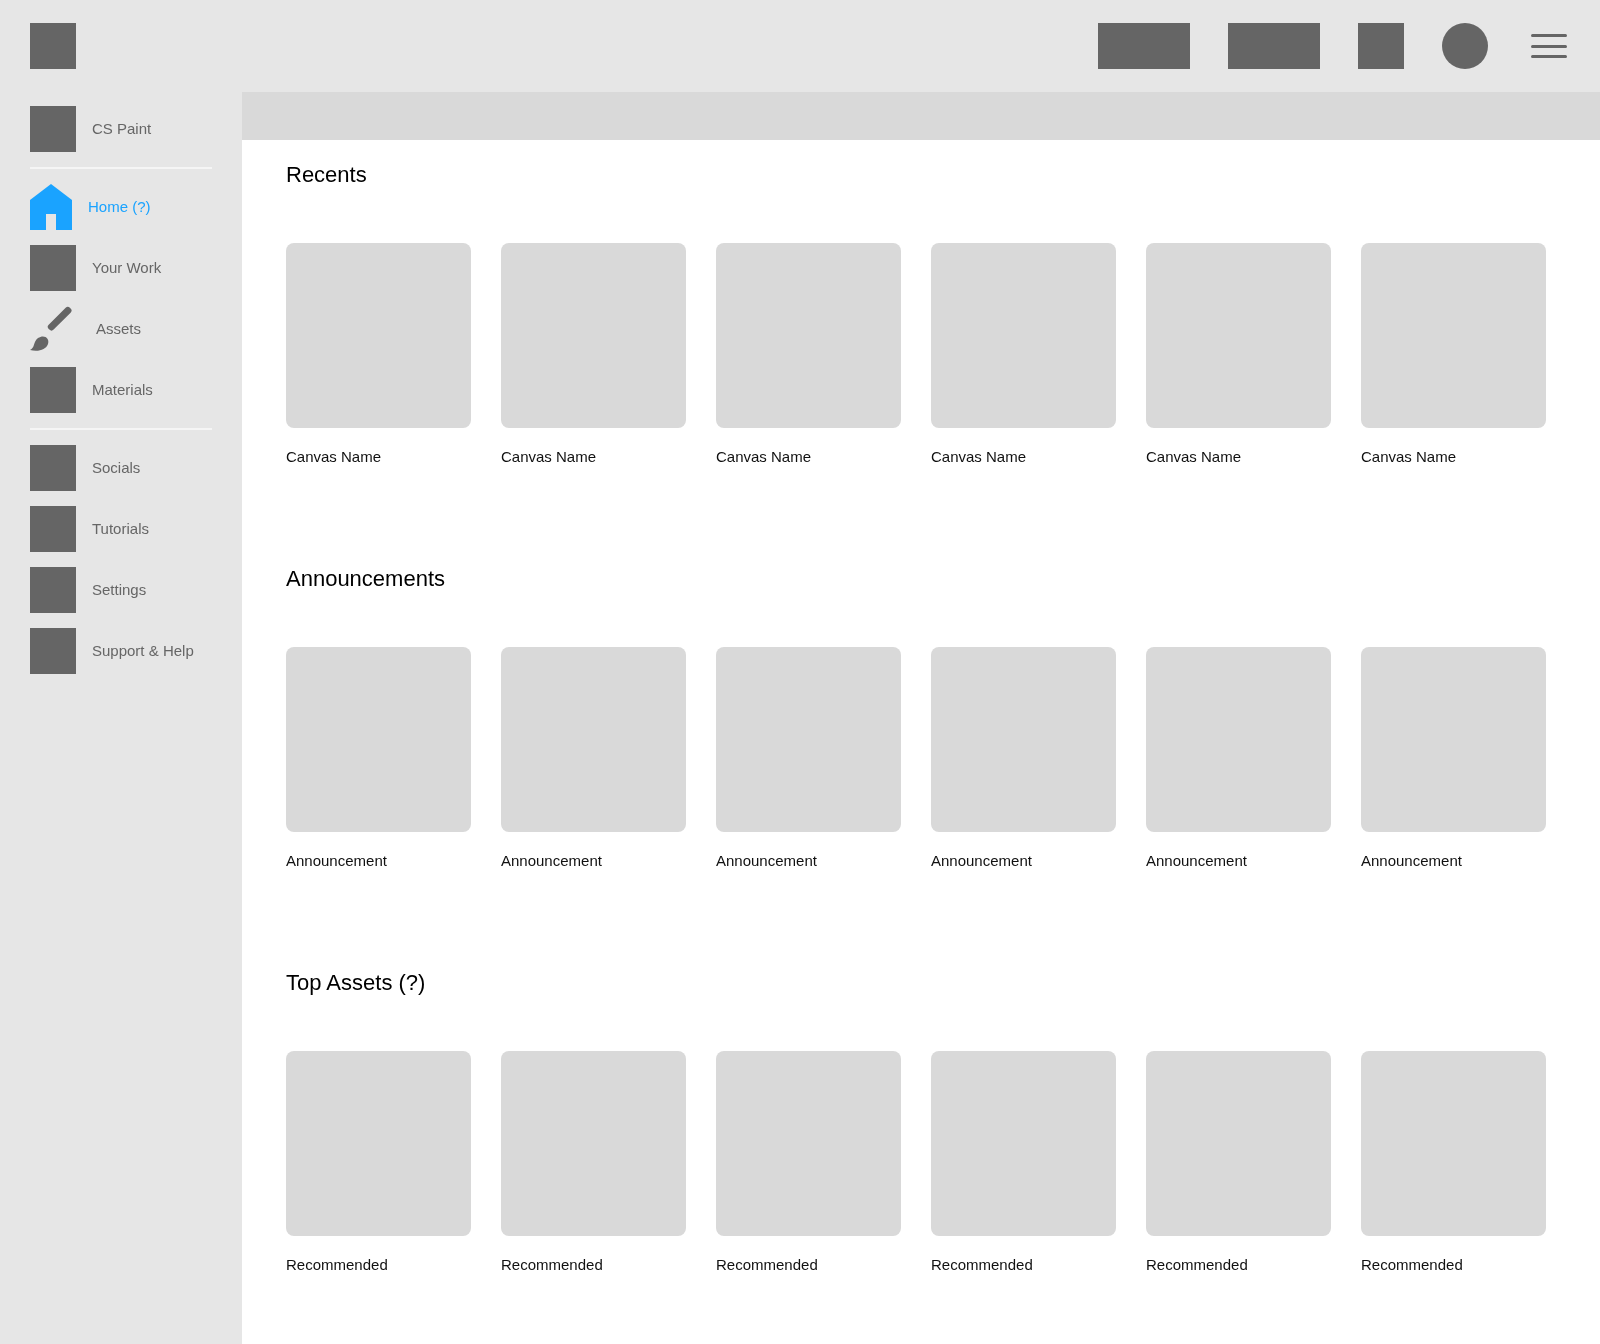  What do you see at coordinates (53, 46) in the screenshot?
I see `logo-placeholder` at bounding box center [53, 46].